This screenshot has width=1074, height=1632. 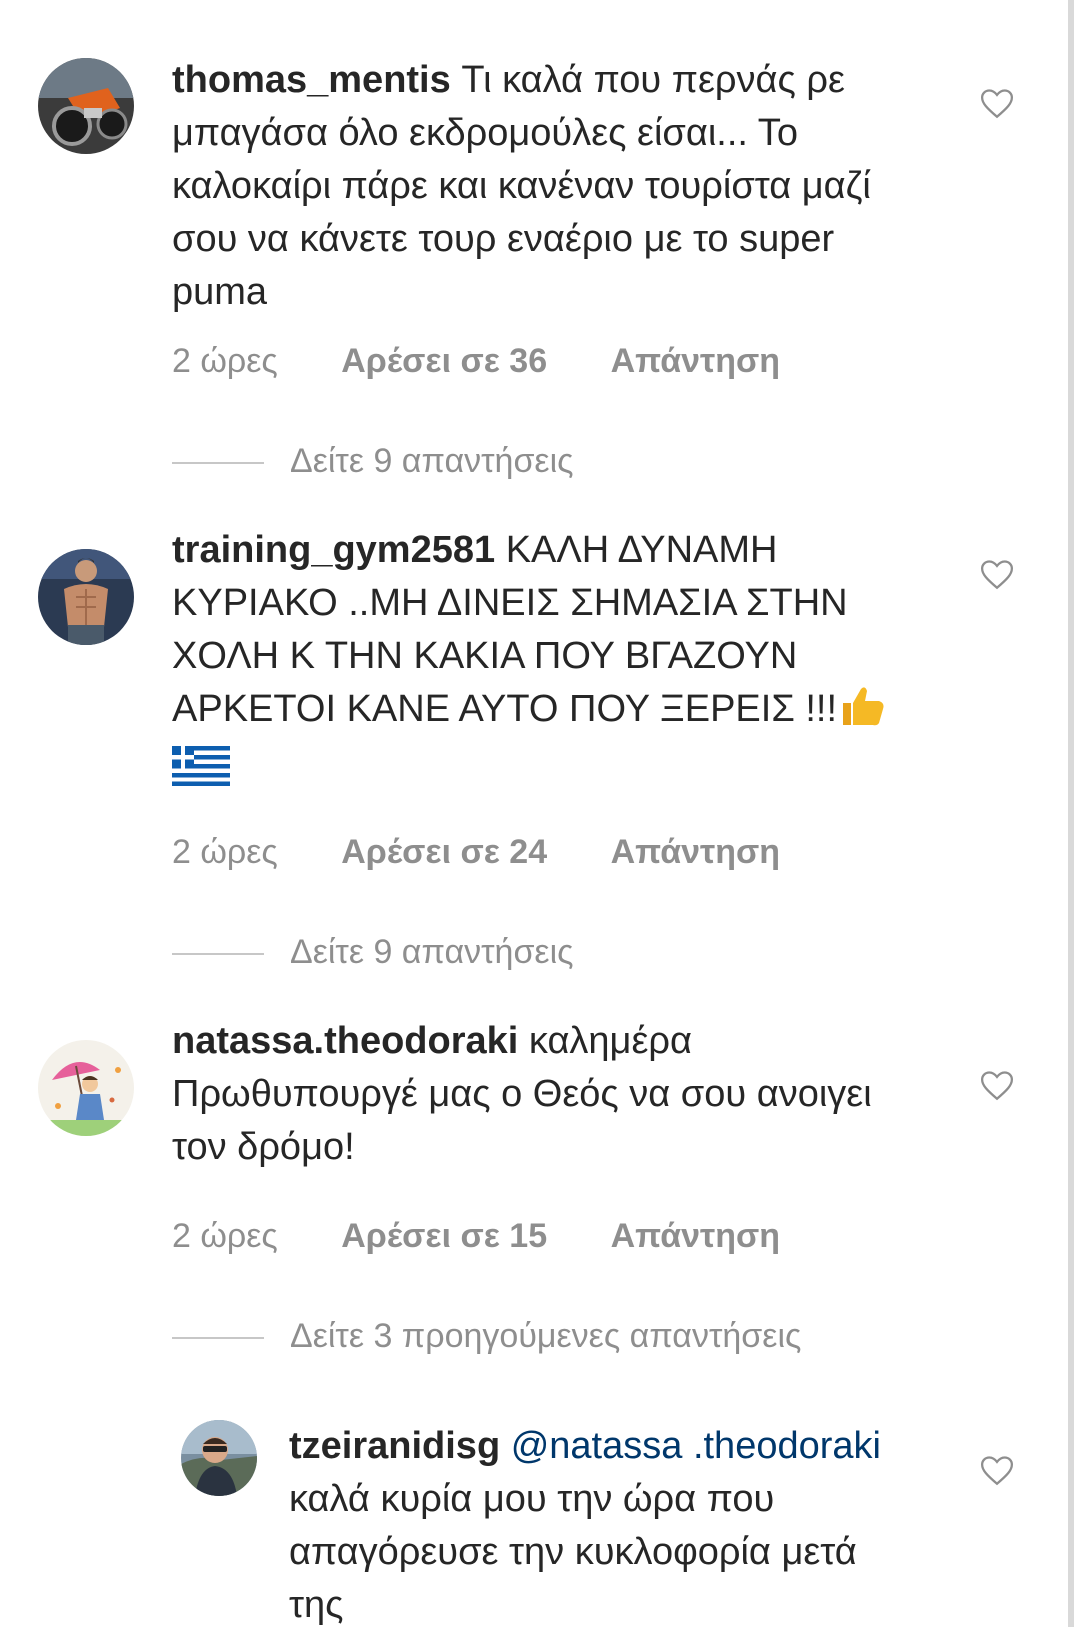 What do you see at coordinates (201, 773) in the screenshot?
I see `greek-flag-emoji` at bounding box center [201, 773].